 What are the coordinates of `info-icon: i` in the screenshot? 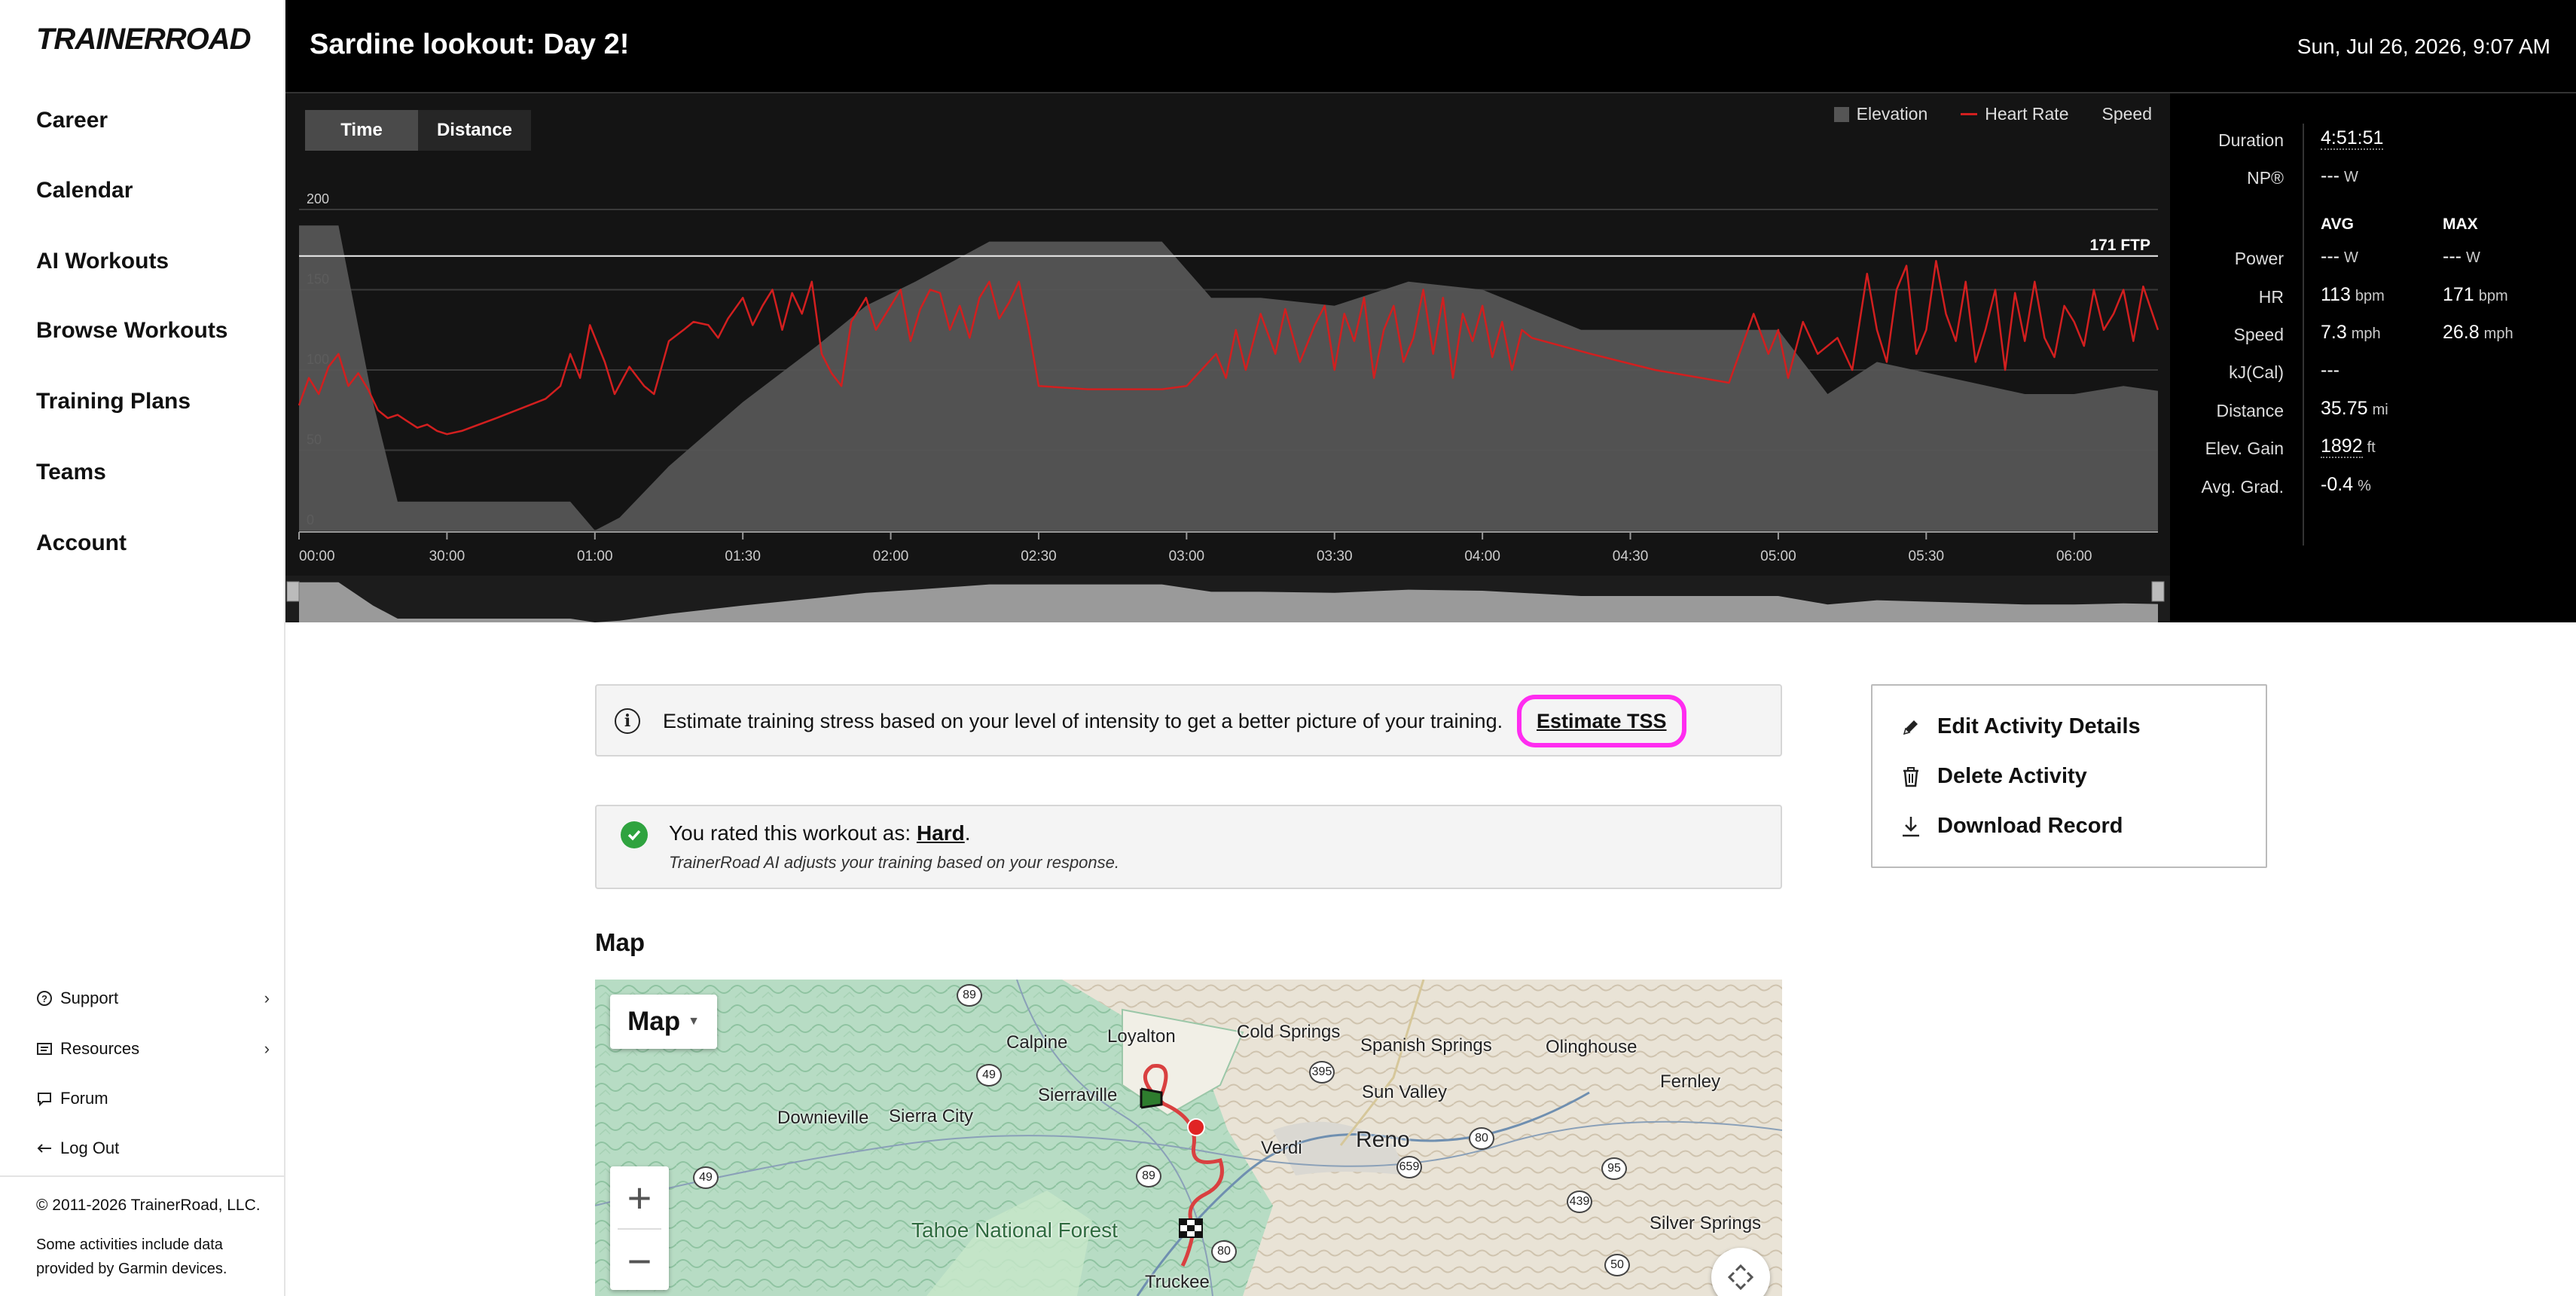 It's located at (628, 721).